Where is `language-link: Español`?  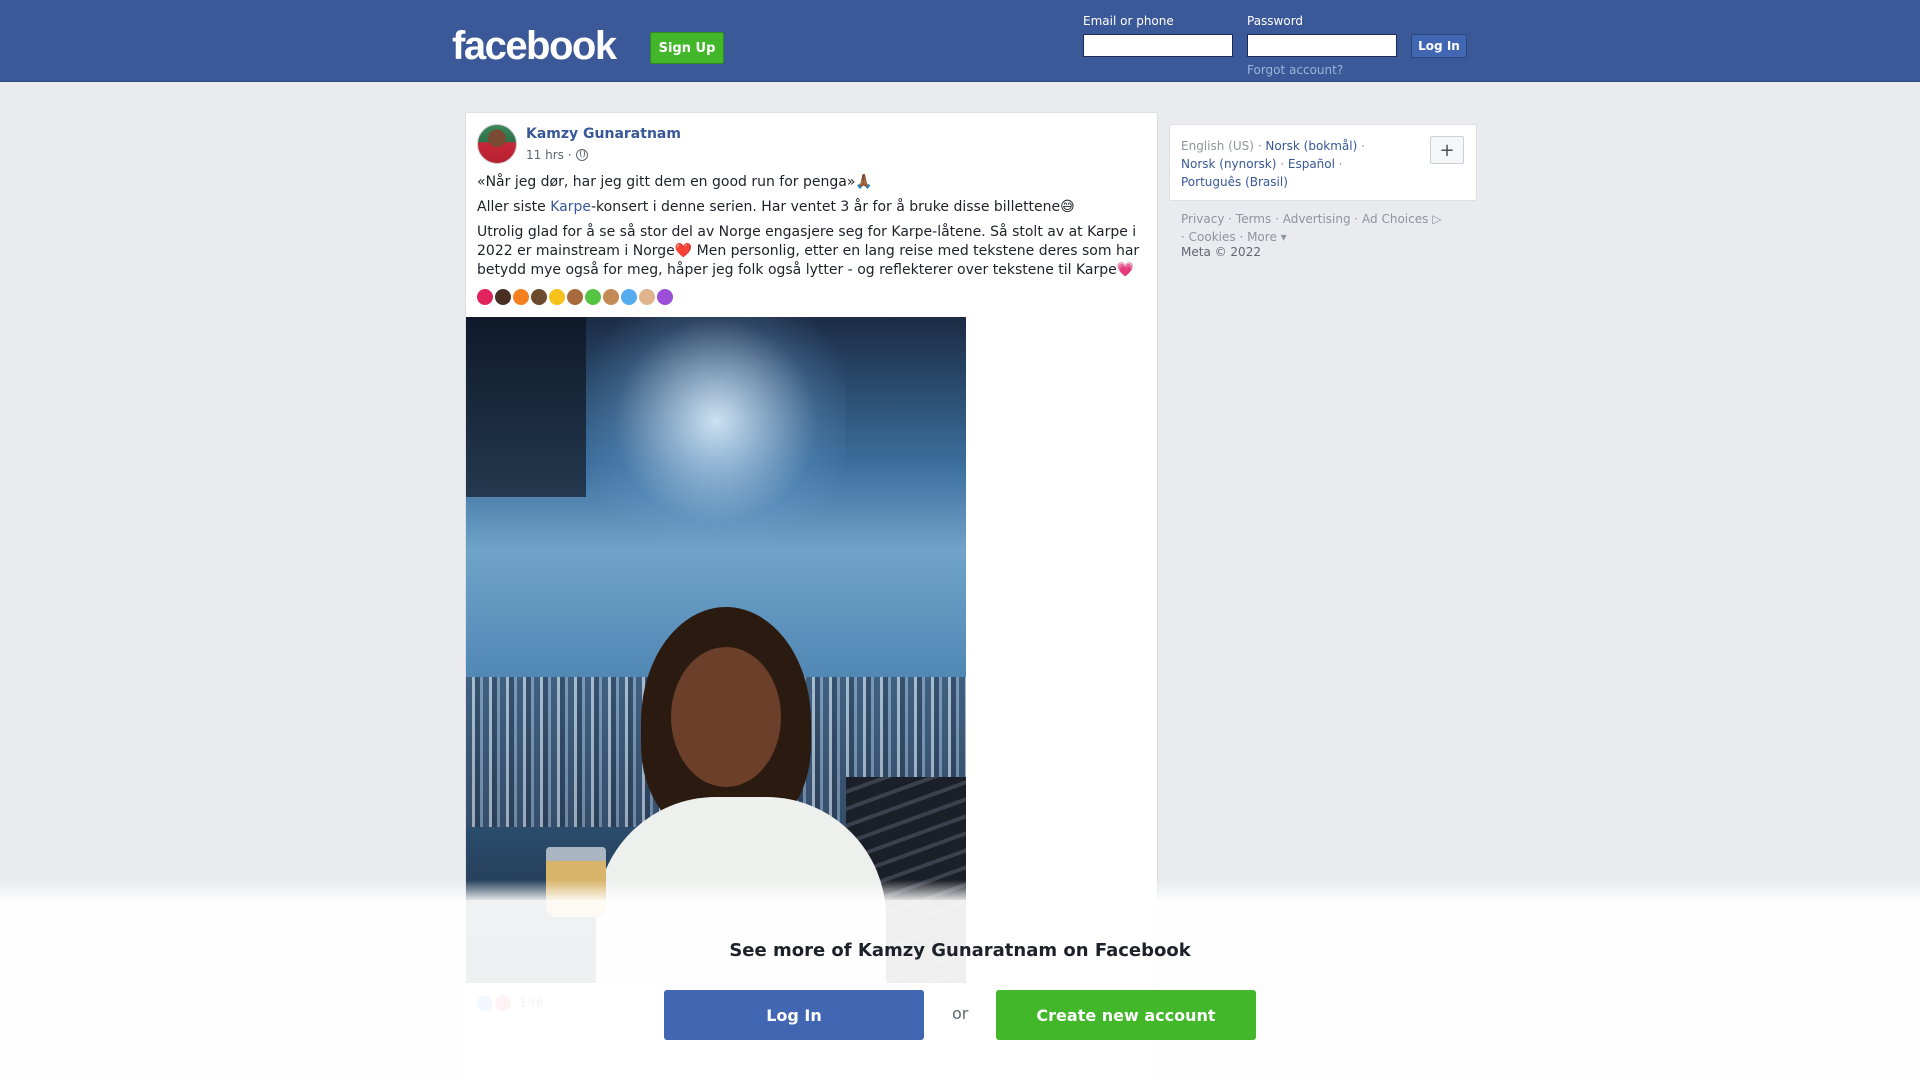 language-link: Español is located at coordinates (1311, 164).